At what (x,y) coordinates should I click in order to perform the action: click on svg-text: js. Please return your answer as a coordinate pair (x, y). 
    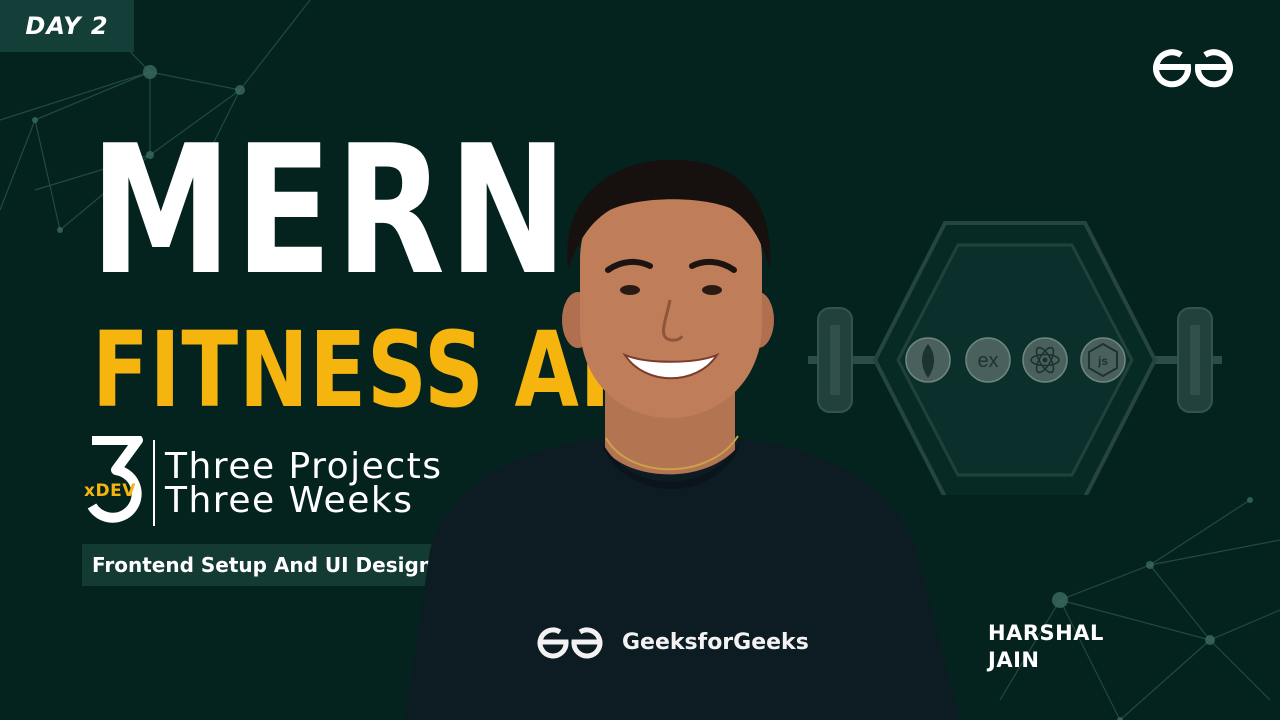
    Looking at the image, I should click on (1102, 361).